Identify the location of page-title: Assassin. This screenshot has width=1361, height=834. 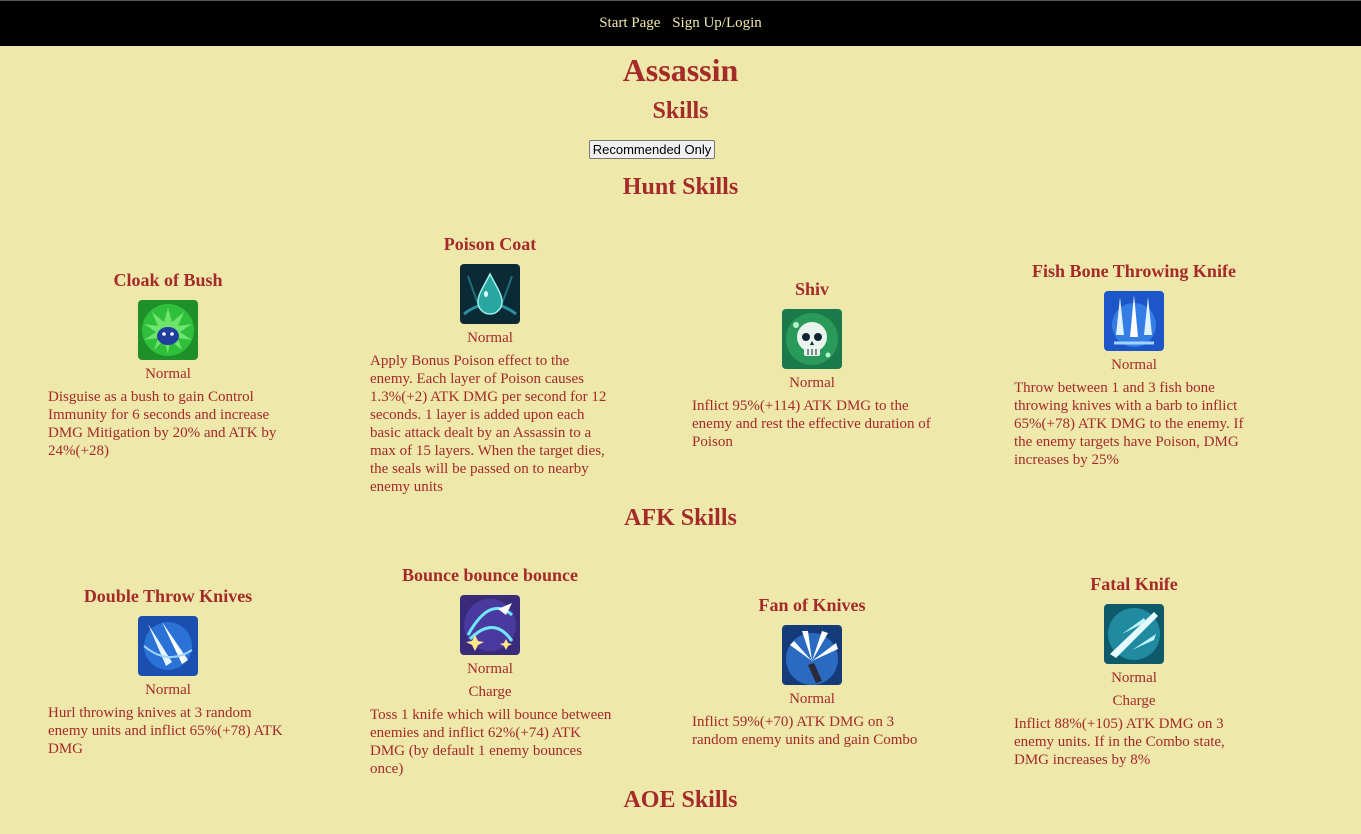
(680, 70).